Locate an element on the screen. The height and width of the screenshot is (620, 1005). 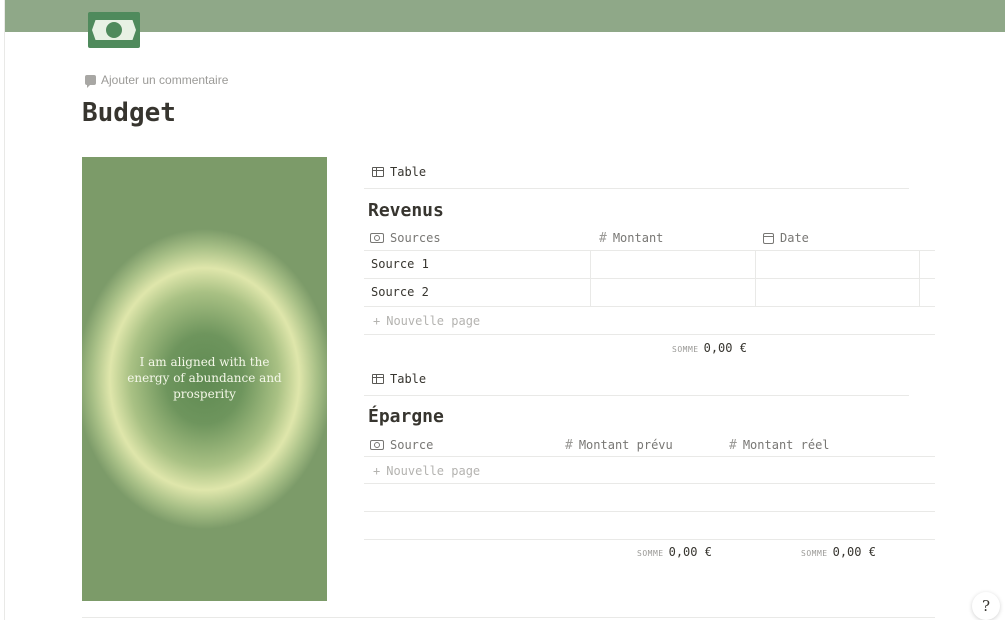
table-row: Source 1 is located at coordinates (400, 264).